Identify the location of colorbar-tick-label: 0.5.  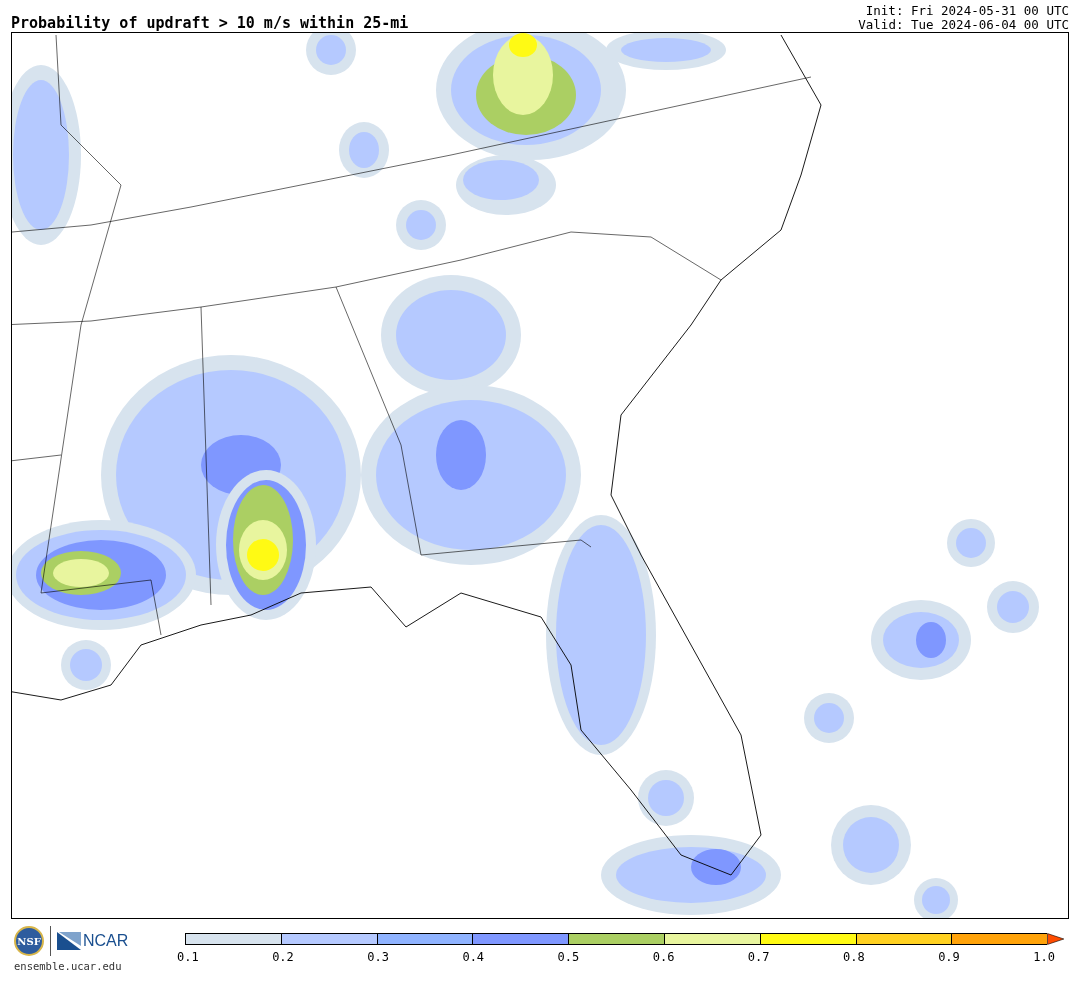
(568, 957).